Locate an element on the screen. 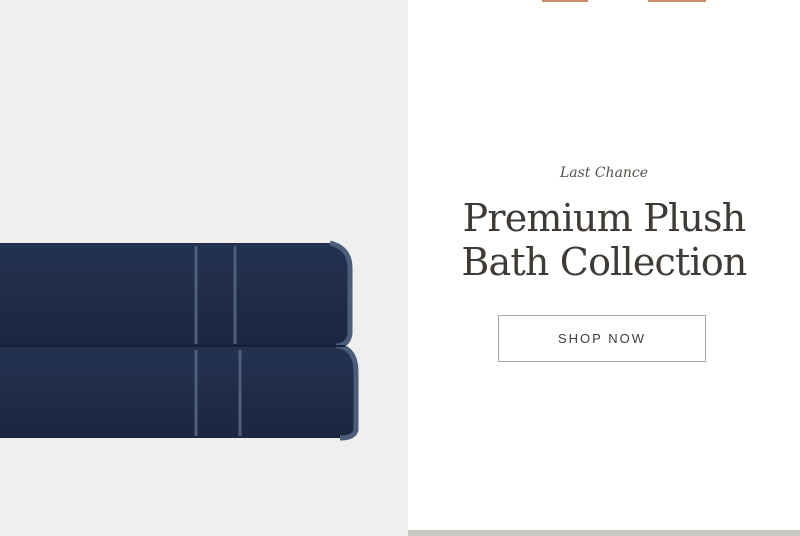 The height and width of the screenshot is (536, 800). eyebrow-label: Last Chance is located at coordinates (604, 173).